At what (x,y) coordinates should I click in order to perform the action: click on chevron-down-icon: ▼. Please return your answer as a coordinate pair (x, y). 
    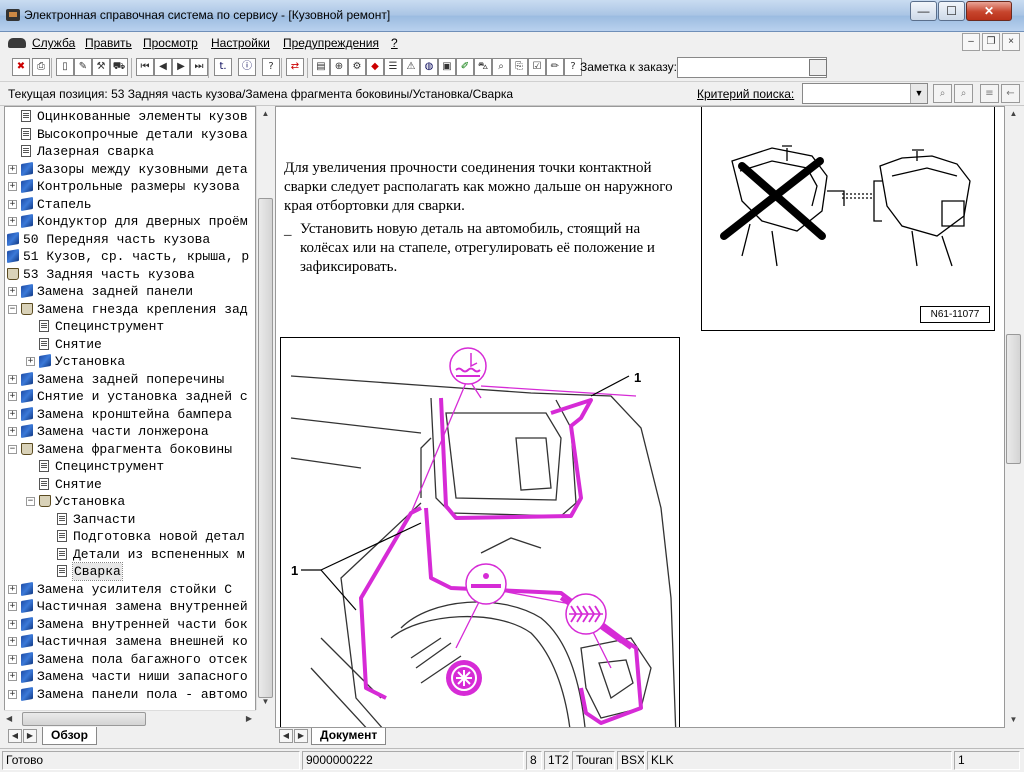
    Looking at the image, I should click on (918, 93).